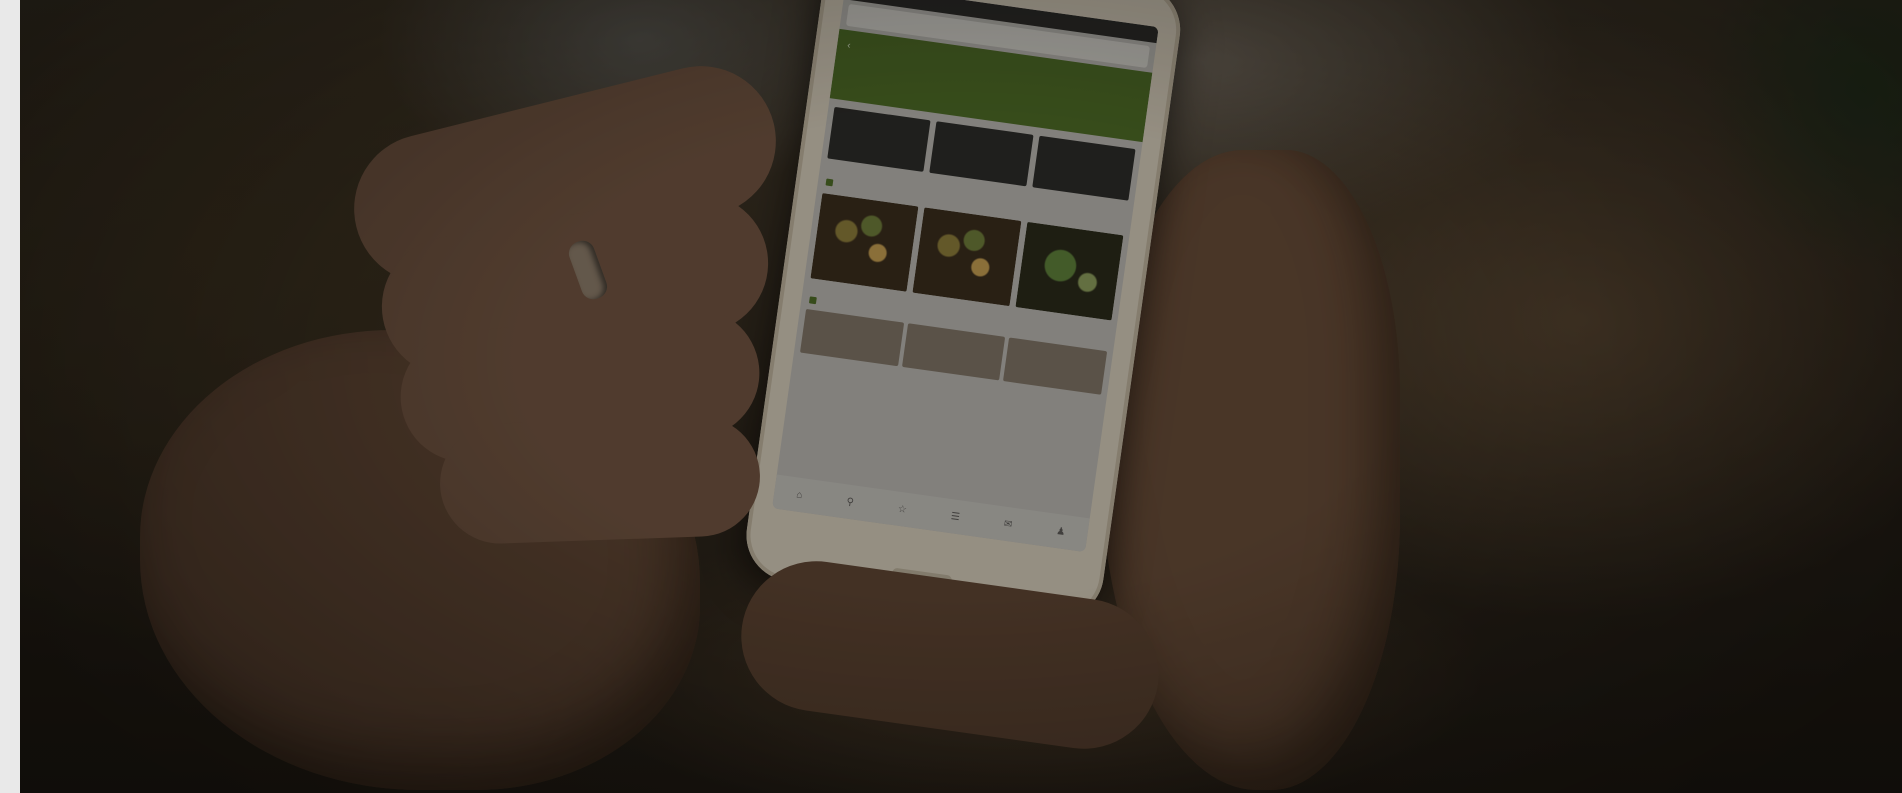 The height and width of the screenshot is (793, 1902). I want to click on back-arrow-icon: ‹, so click(849, 46).